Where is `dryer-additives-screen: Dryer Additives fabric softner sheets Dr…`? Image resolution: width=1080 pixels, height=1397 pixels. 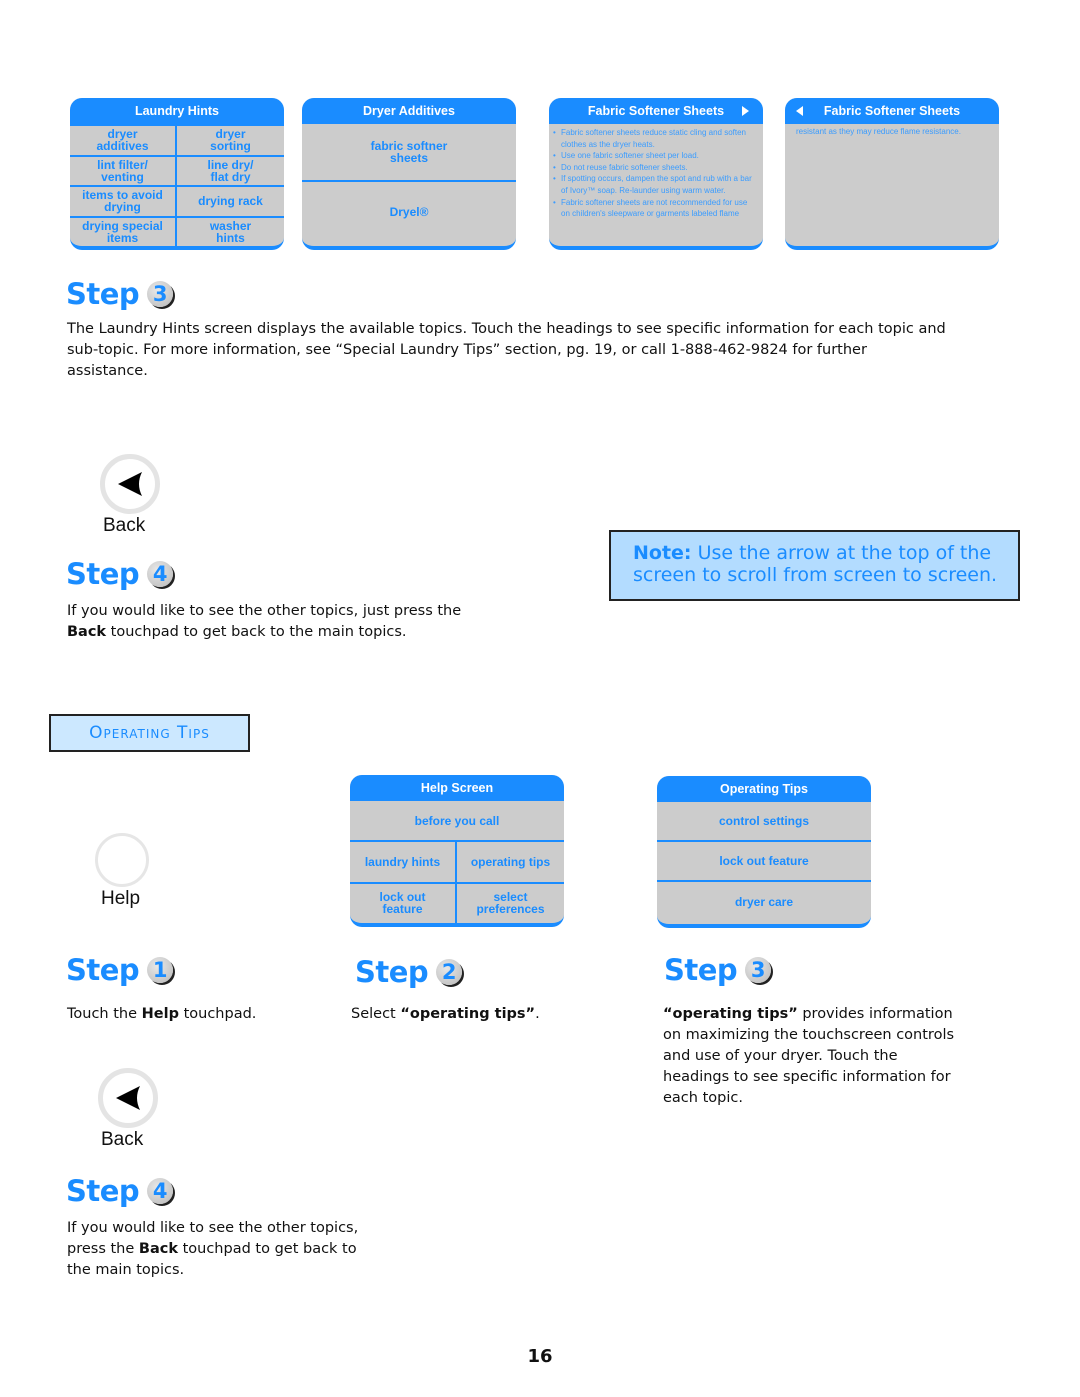
dryer-additives-screen: Dryer Additives fabric softner sheets Dr… is located at coordinates (409, 174).